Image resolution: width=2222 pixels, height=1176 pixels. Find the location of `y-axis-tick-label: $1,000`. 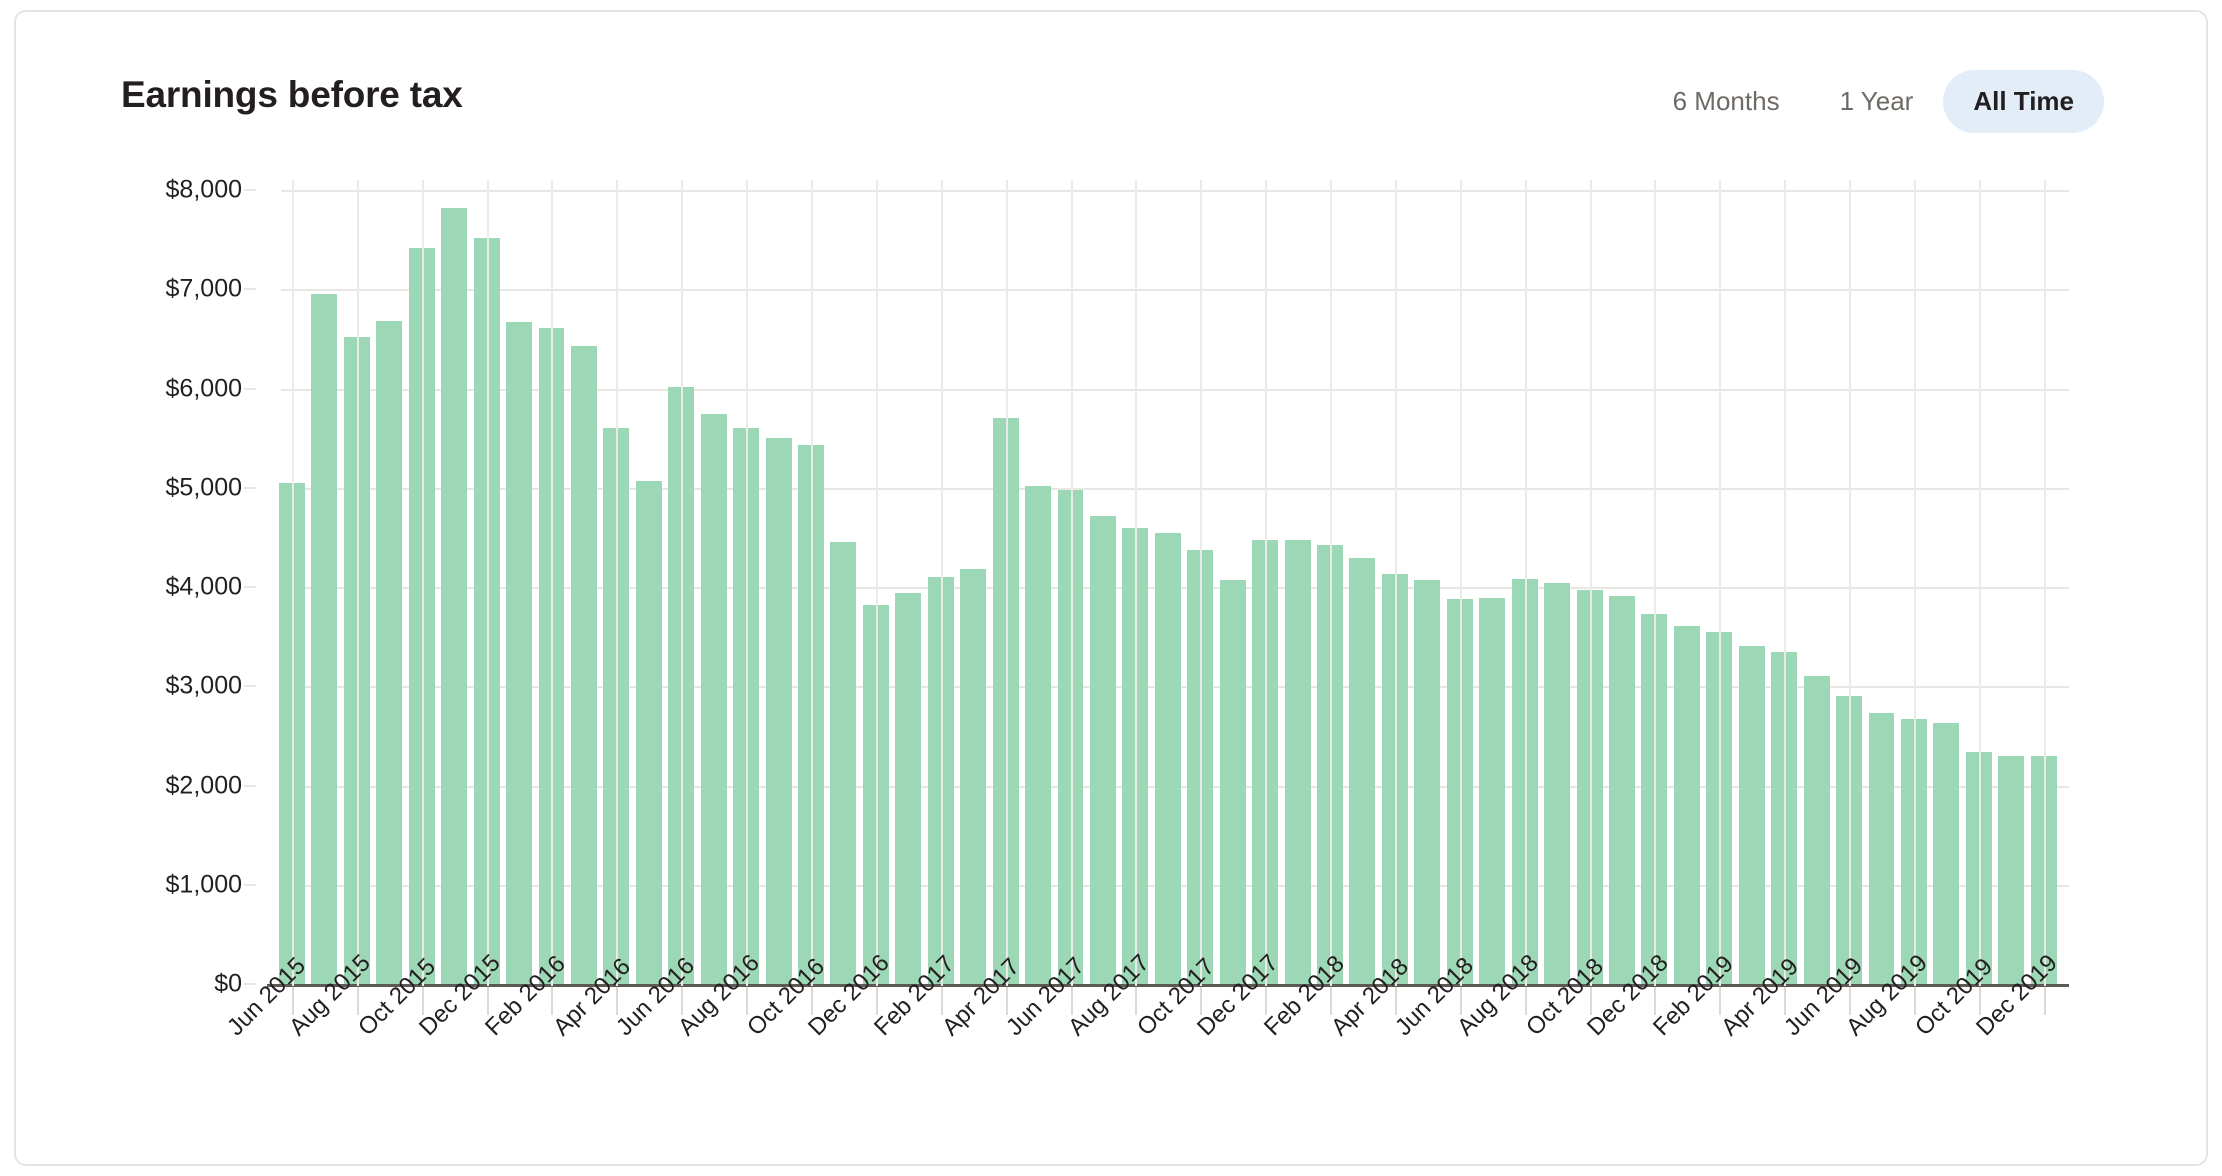

y-axis-tick-label: $1,000 is located at coordinates (203, 884).